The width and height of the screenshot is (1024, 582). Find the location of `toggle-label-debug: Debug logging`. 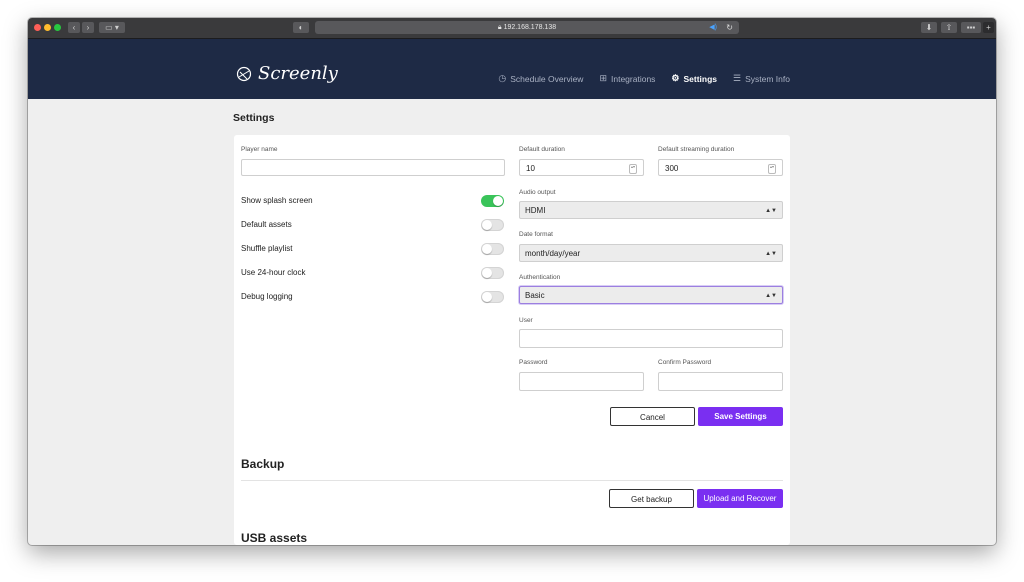

toggle-label-debug: Debug logging is located at coordinates (267, 296).